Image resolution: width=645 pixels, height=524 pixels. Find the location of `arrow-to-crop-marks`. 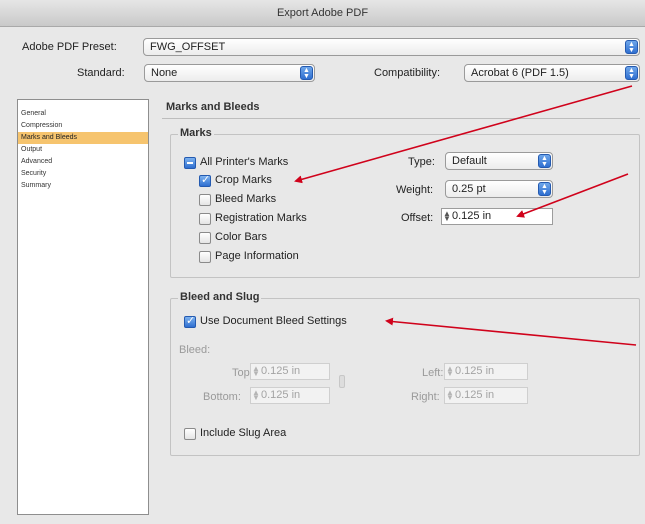

arrow-to-crop-marks is located at coordinates (463, 134).